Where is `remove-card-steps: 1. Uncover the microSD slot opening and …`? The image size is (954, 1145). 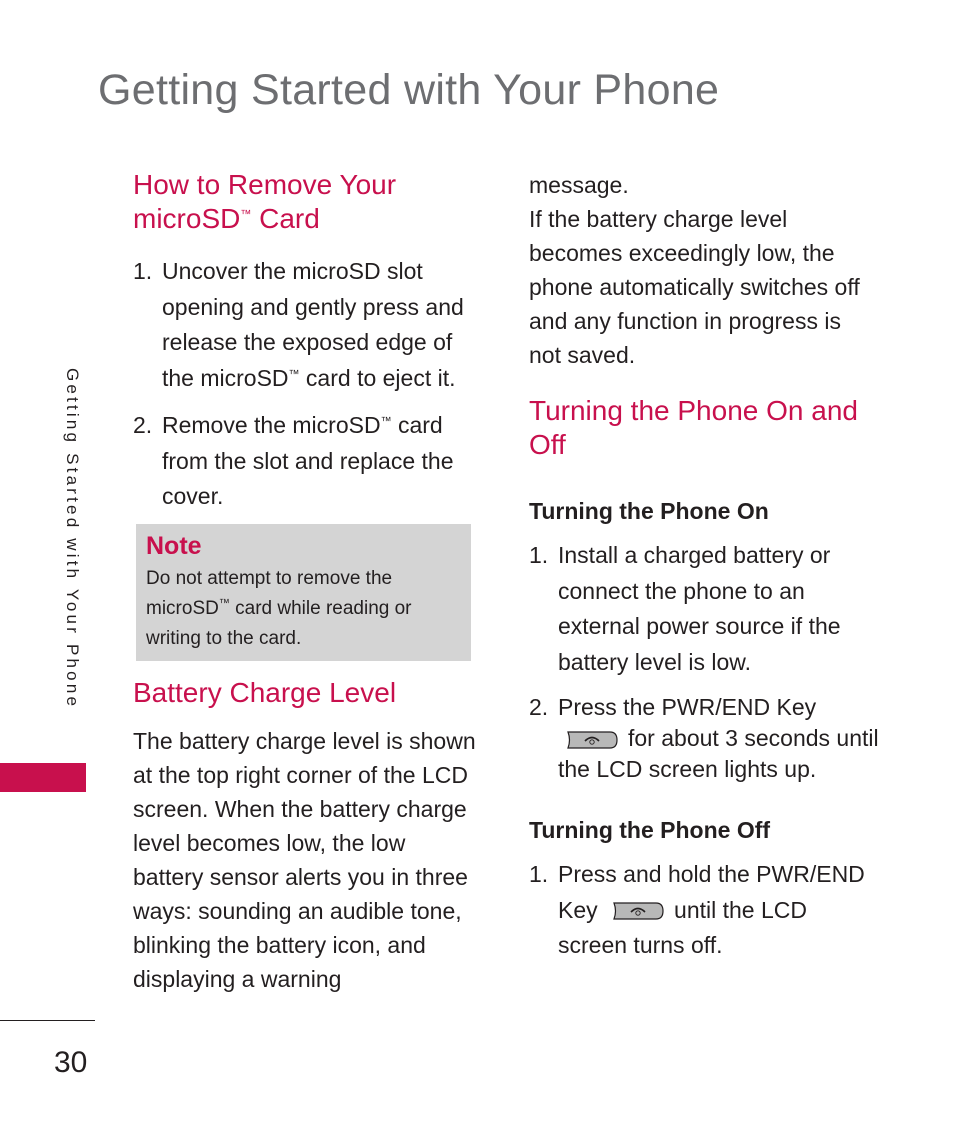 remove-card-steps: 1. Uncover the microSD slot opening and … is located at coordinates (305, 384).